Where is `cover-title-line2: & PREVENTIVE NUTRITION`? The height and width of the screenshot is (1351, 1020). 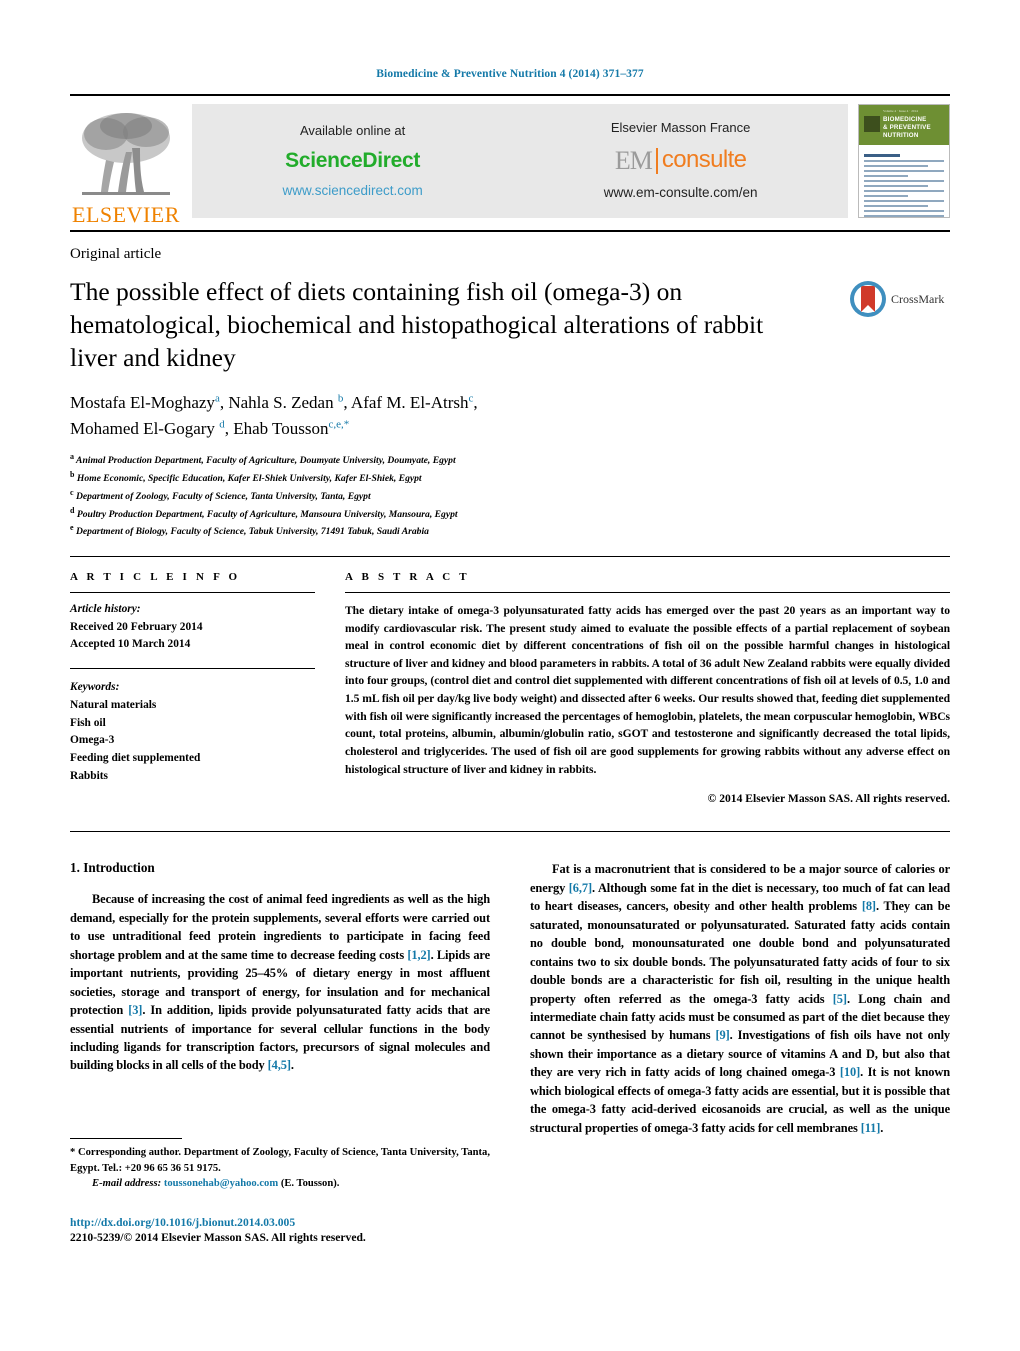
cover-title-line2: & PREVENTIVE NUTRITION is located at coordinates (907, 131).